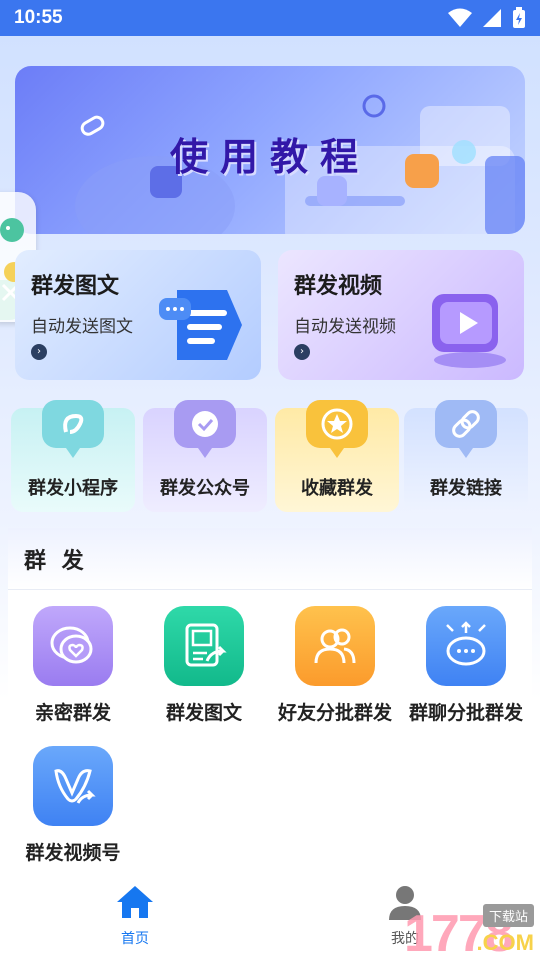  What do you see at coordinates (38, 17) in the screenshot?
I see `status-time: 10:55` at bounding box center [38, 17].